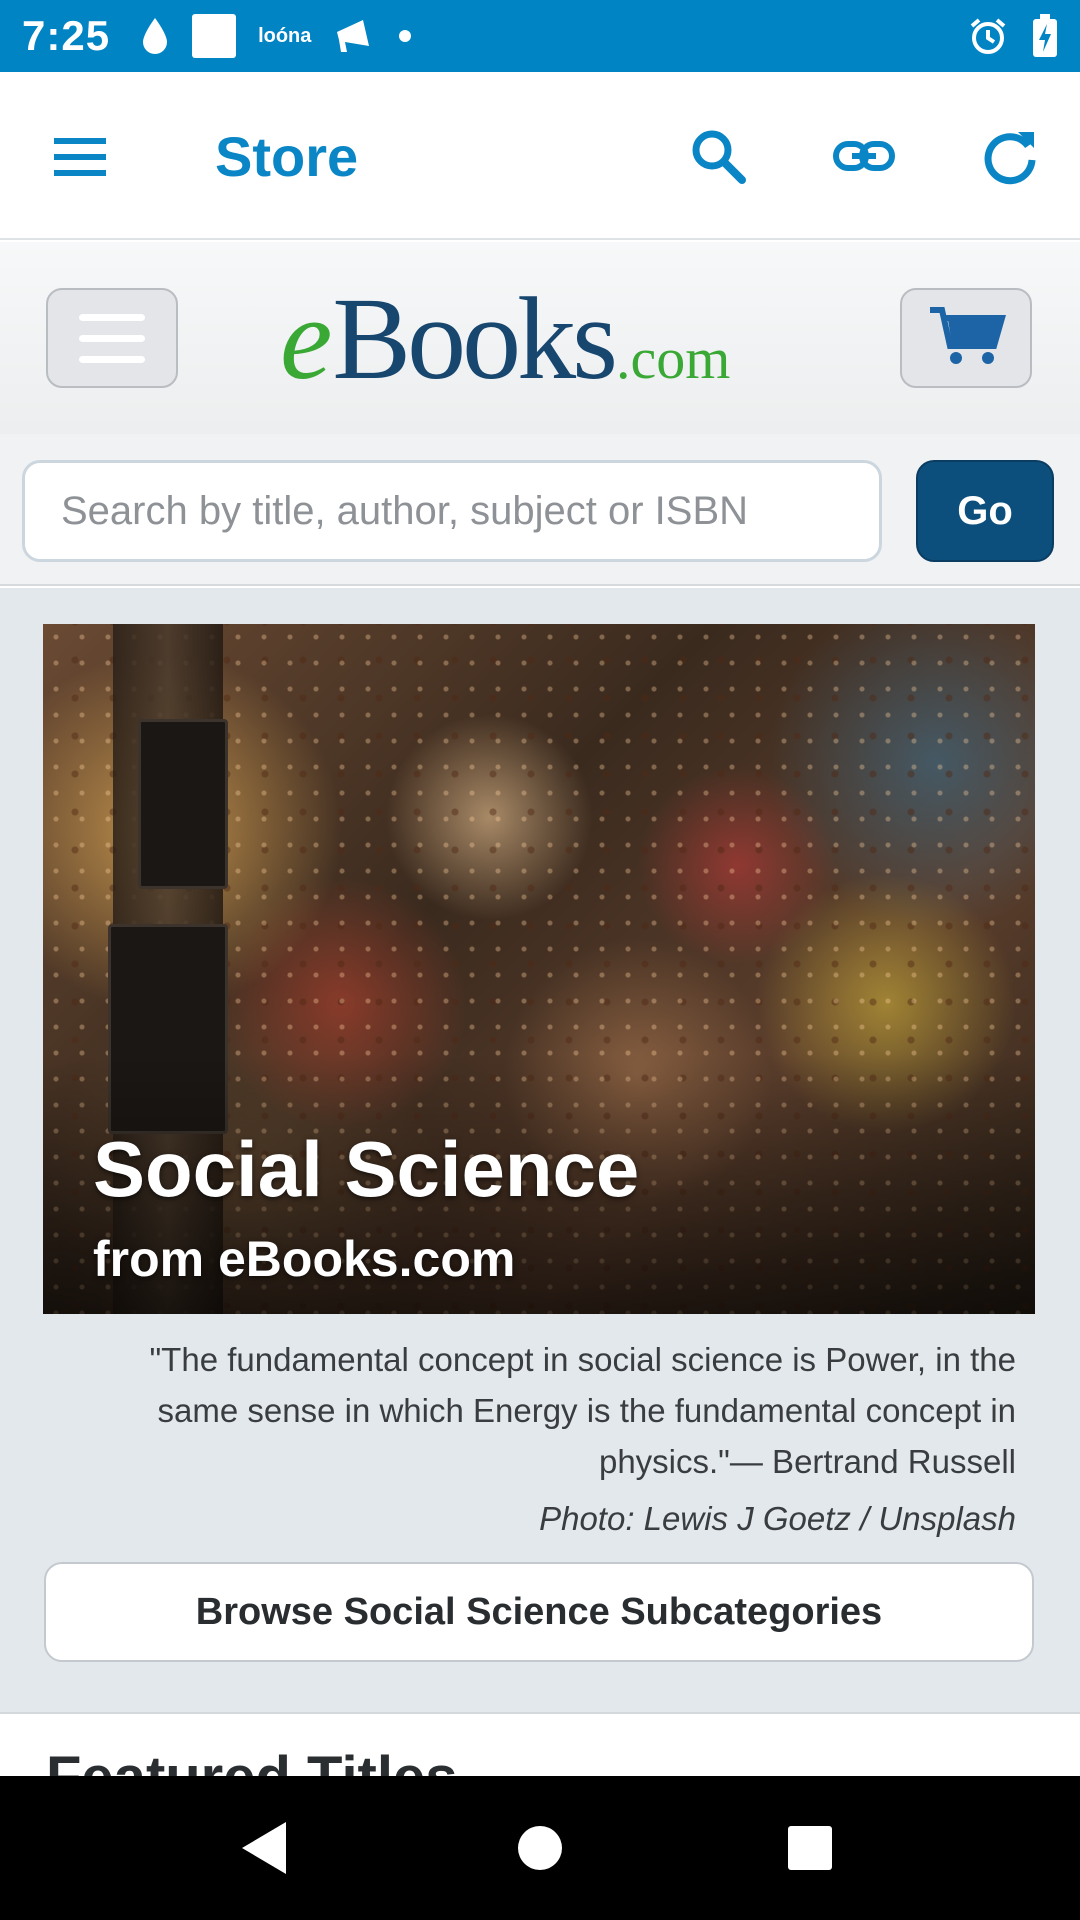 The width and height of the screenshot is (1080, 1920). I want to click on featured-titles-section: Featured Titles, so click(540, 1744).